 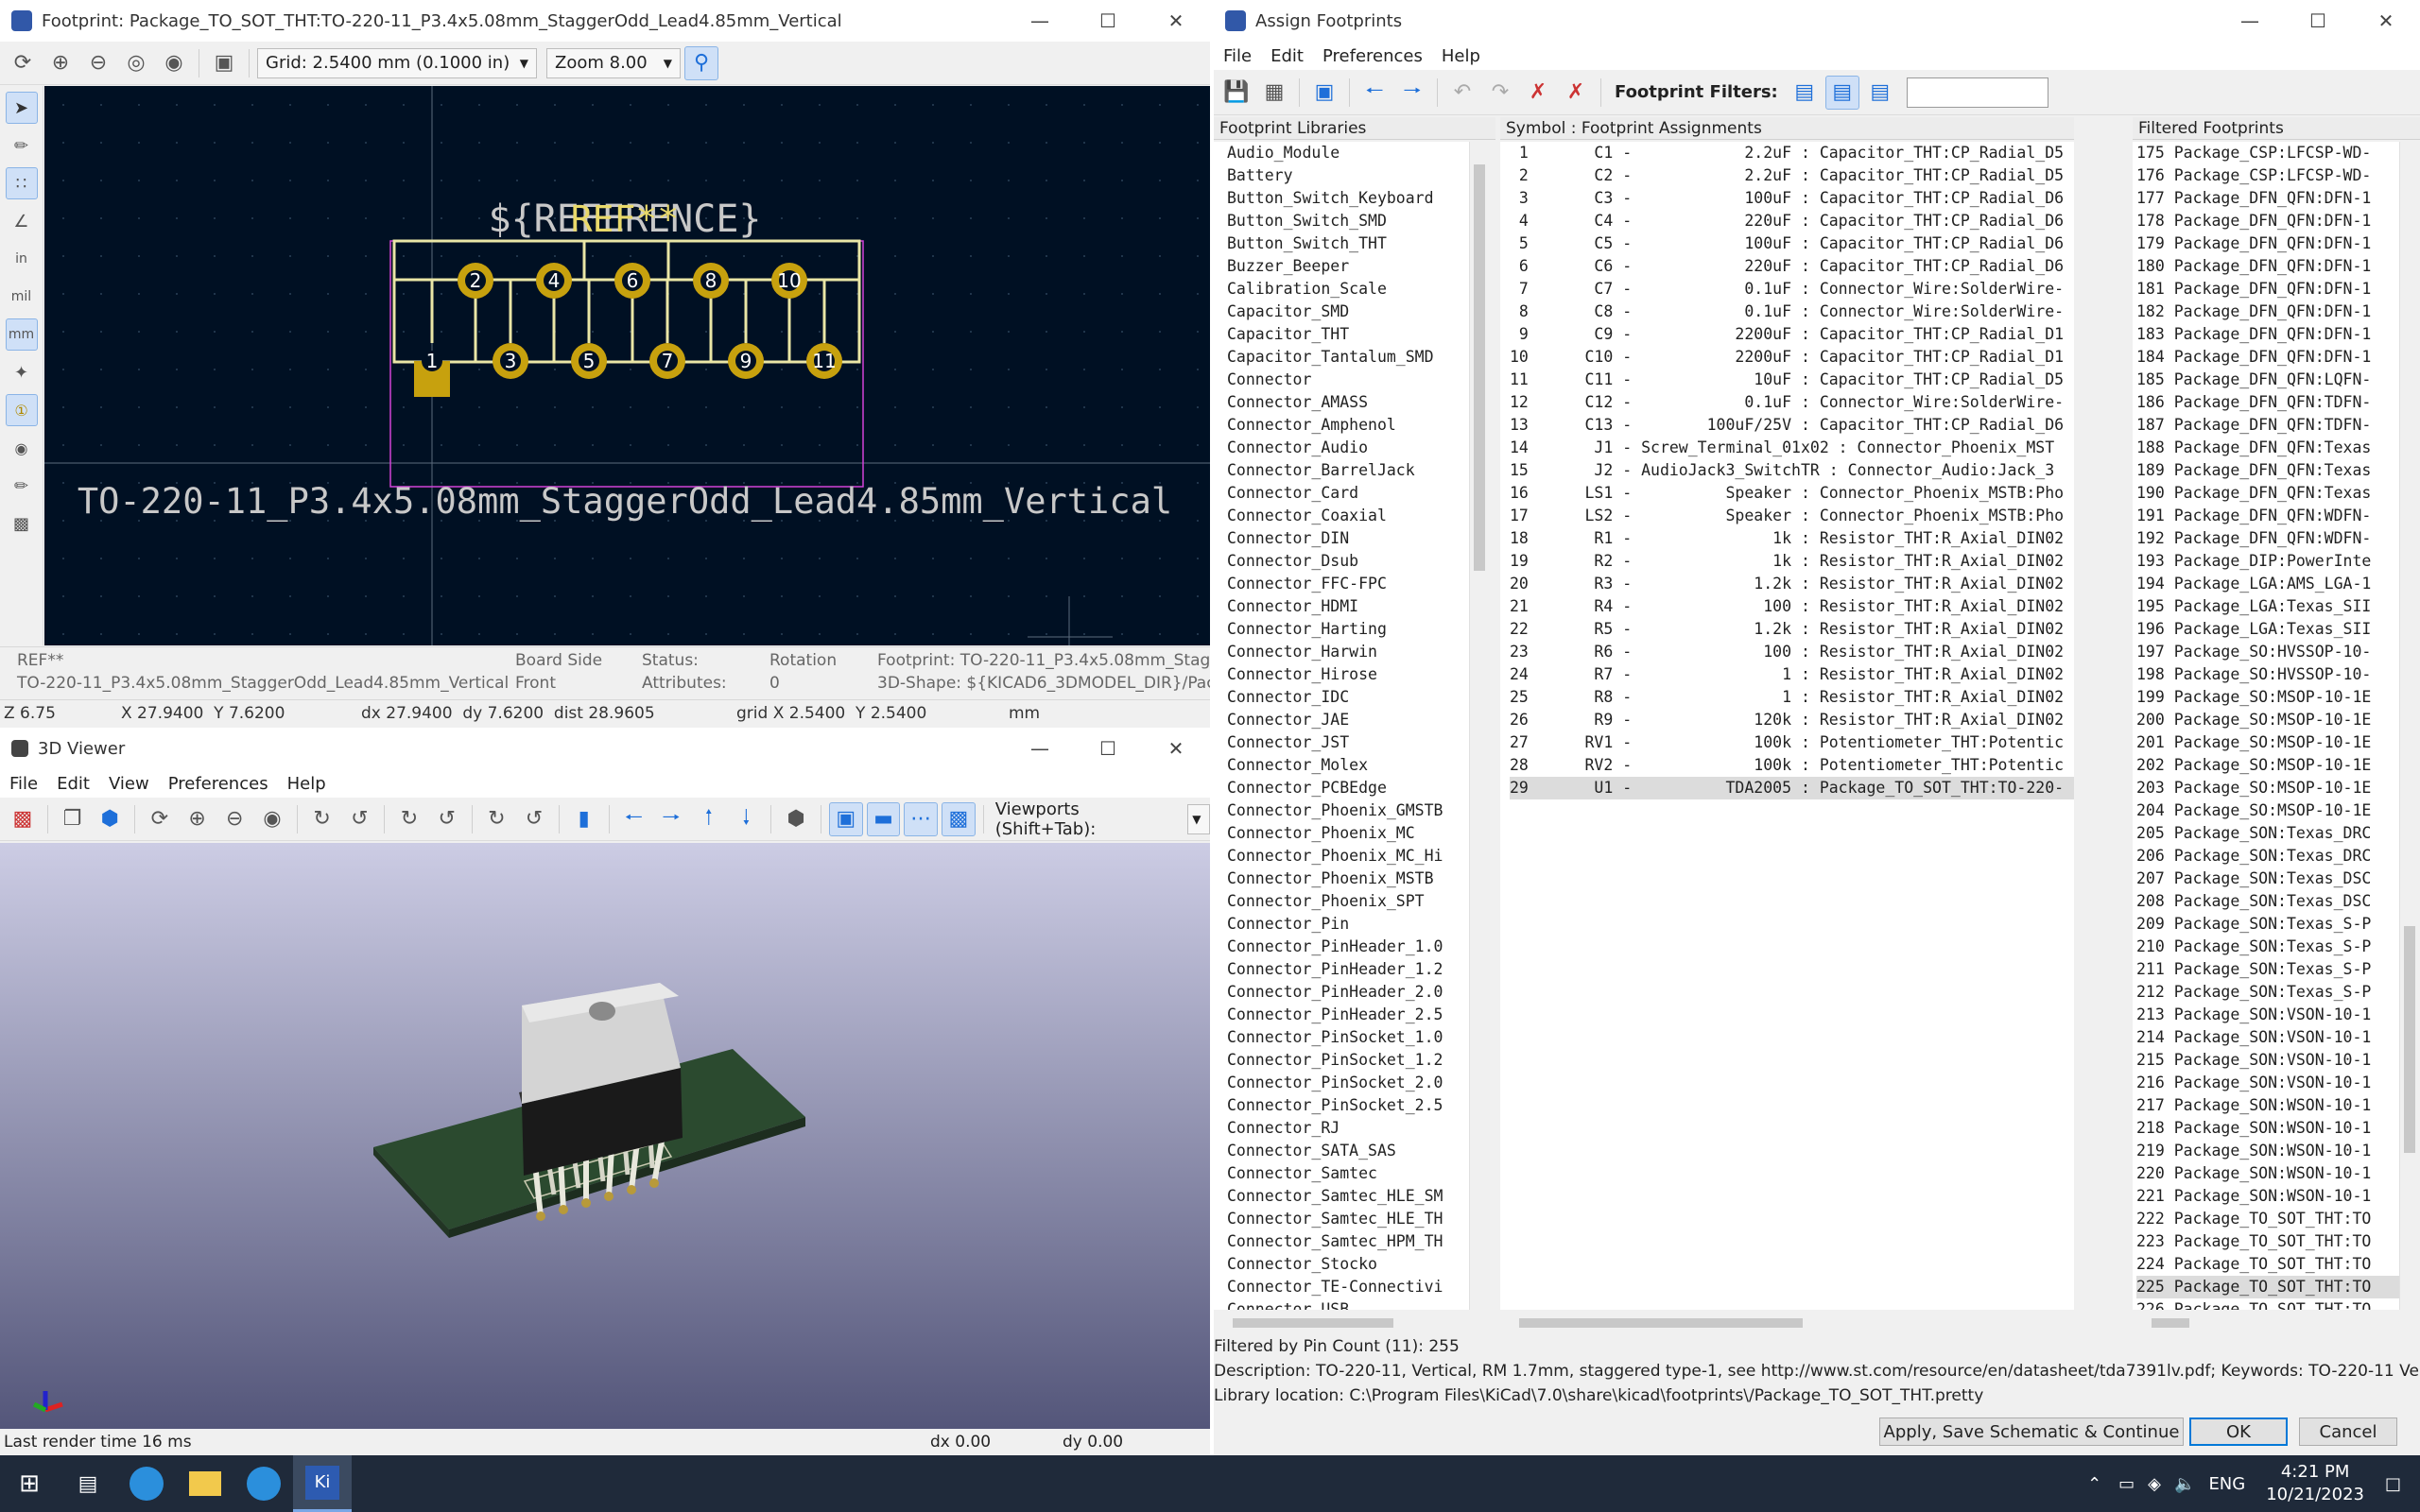 What do you see at coordinates (98, 63) in the screenshot?
I see `zoom-out-icon: ⊖` at bounding box center [98, 63].